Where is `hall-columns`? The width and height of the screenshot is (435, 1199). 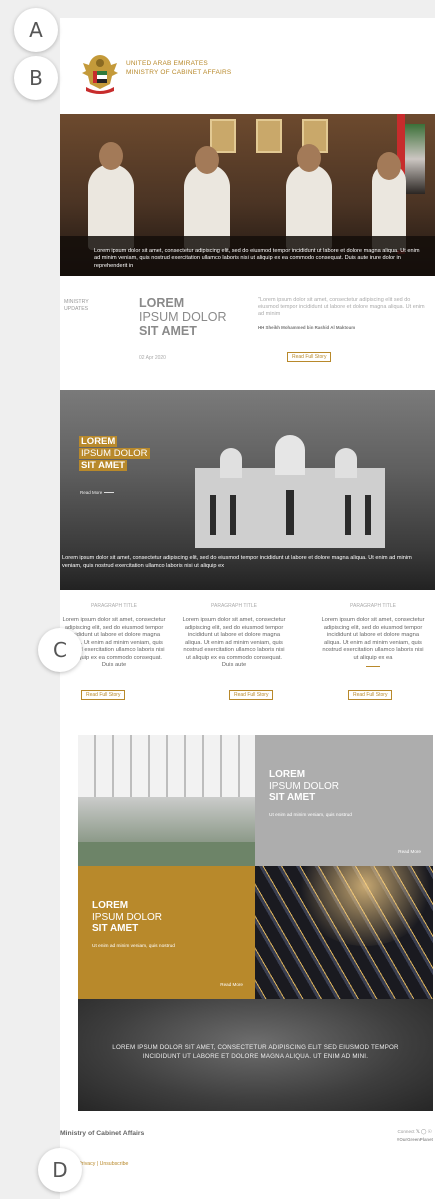
hall-columns is located at coordinates (166, 766).